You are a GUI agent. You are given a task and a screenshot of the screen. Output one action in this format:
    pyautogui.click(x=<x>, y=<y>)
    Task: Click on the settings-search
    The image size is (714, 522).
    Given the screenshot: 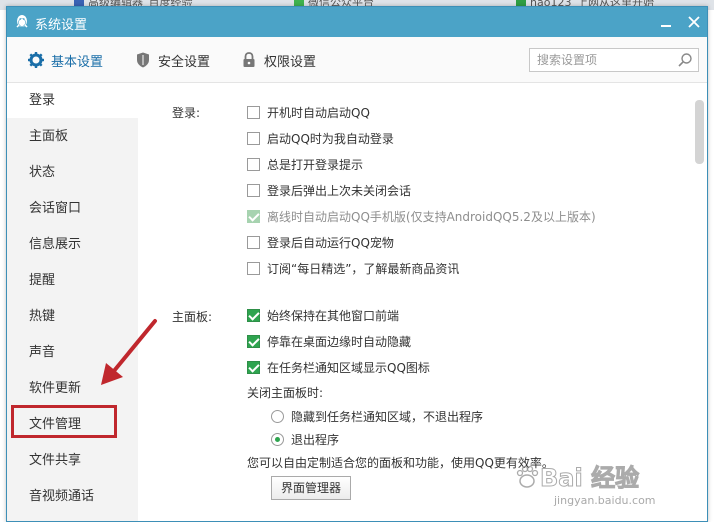 What is the action you would take?
    pyautogui.click(x=614, y=60)
    